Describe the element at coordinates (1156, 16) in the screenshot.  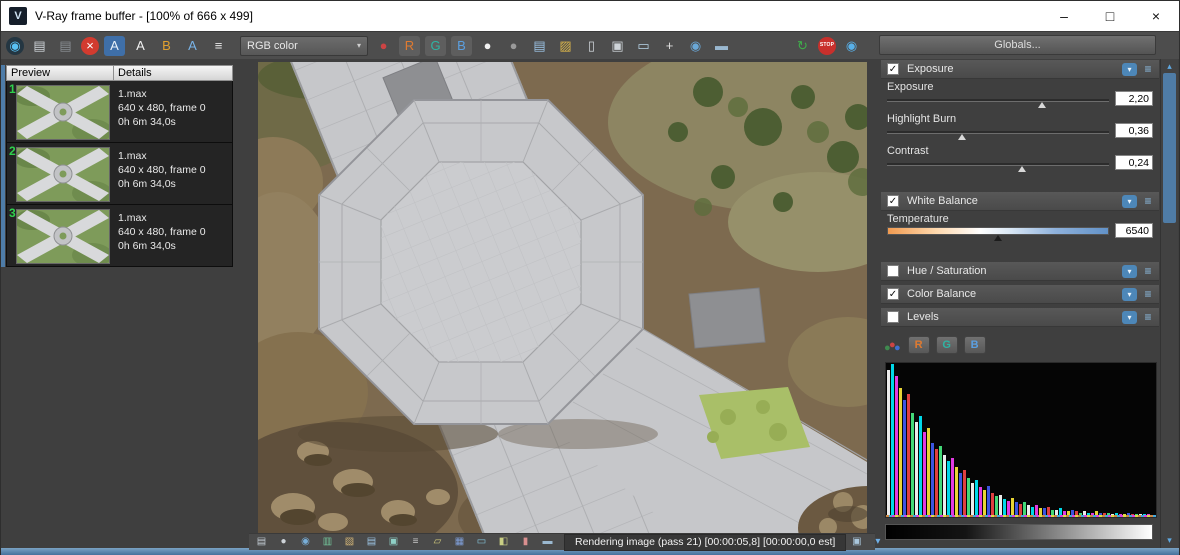
I see `close-button: ×` at that location.